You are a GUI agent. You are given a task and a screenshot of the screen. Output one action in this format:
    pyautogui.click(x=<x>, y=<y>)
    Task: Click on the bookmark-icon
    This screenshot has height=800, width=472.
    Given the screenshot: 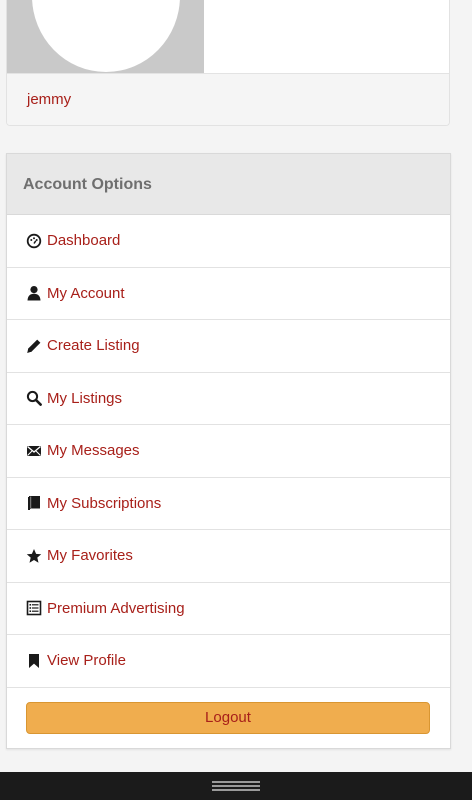 What is the action you would take?
    pyautogui.click(x=34, y=661)
    